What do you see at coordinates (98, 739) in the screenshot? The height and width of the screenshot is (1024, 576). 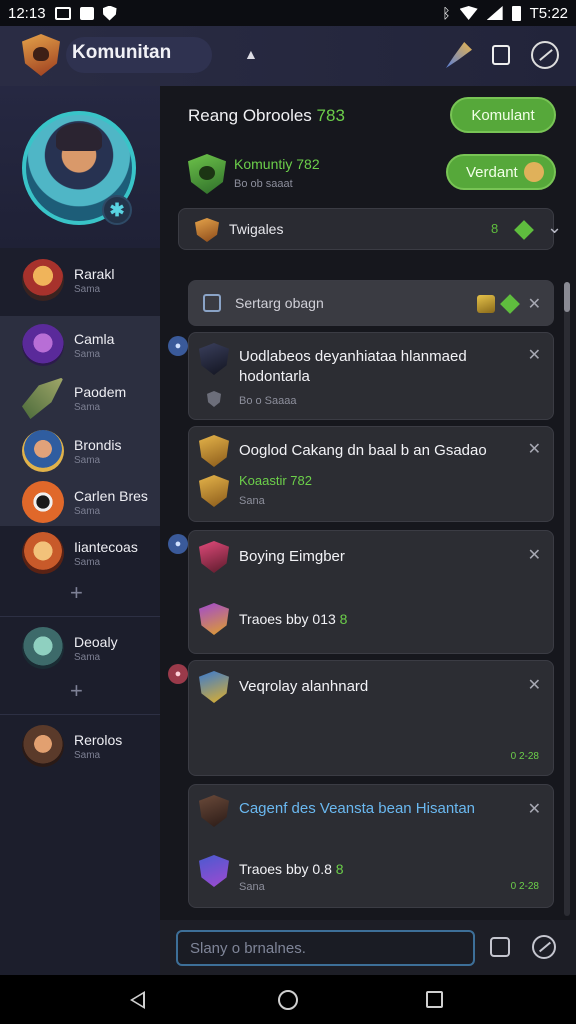 I see `sidebar-item-name: Rerolos` at bounding box center [98, 739].